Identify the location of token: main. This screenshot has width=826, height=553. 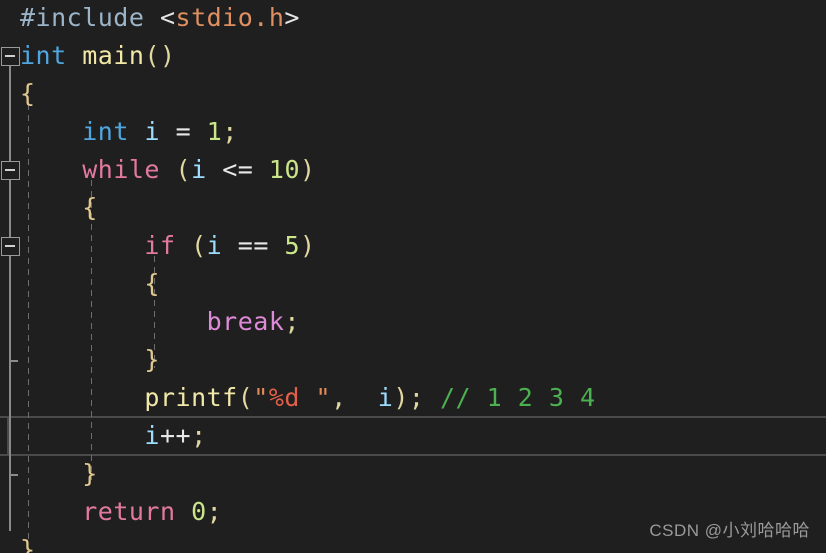
(113, 55).